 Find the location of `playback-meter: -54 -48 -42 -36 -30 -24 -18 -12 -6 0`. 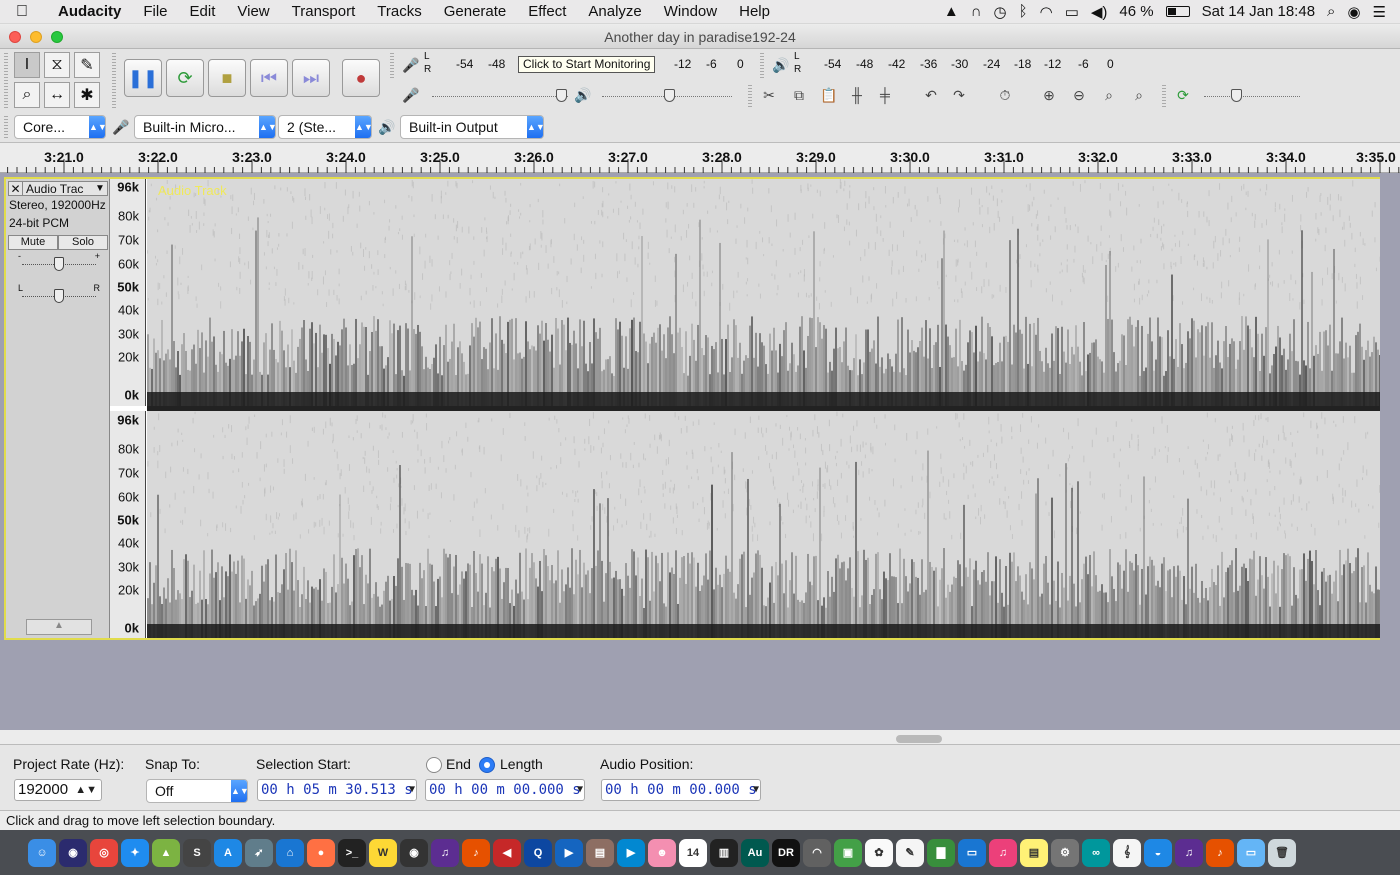

playback-meter: -54 -48 -42 -36 -30 -24 -18 -12 -6 0 is located at coordinates (962, 64).